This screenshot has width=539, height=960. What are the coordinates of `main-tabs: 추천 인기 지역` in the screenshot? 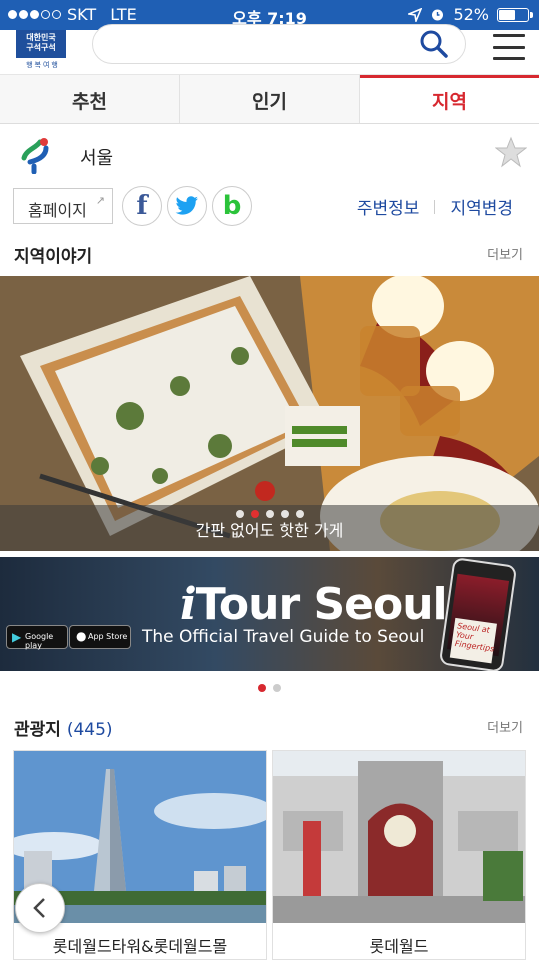 It's located at (269, 99).